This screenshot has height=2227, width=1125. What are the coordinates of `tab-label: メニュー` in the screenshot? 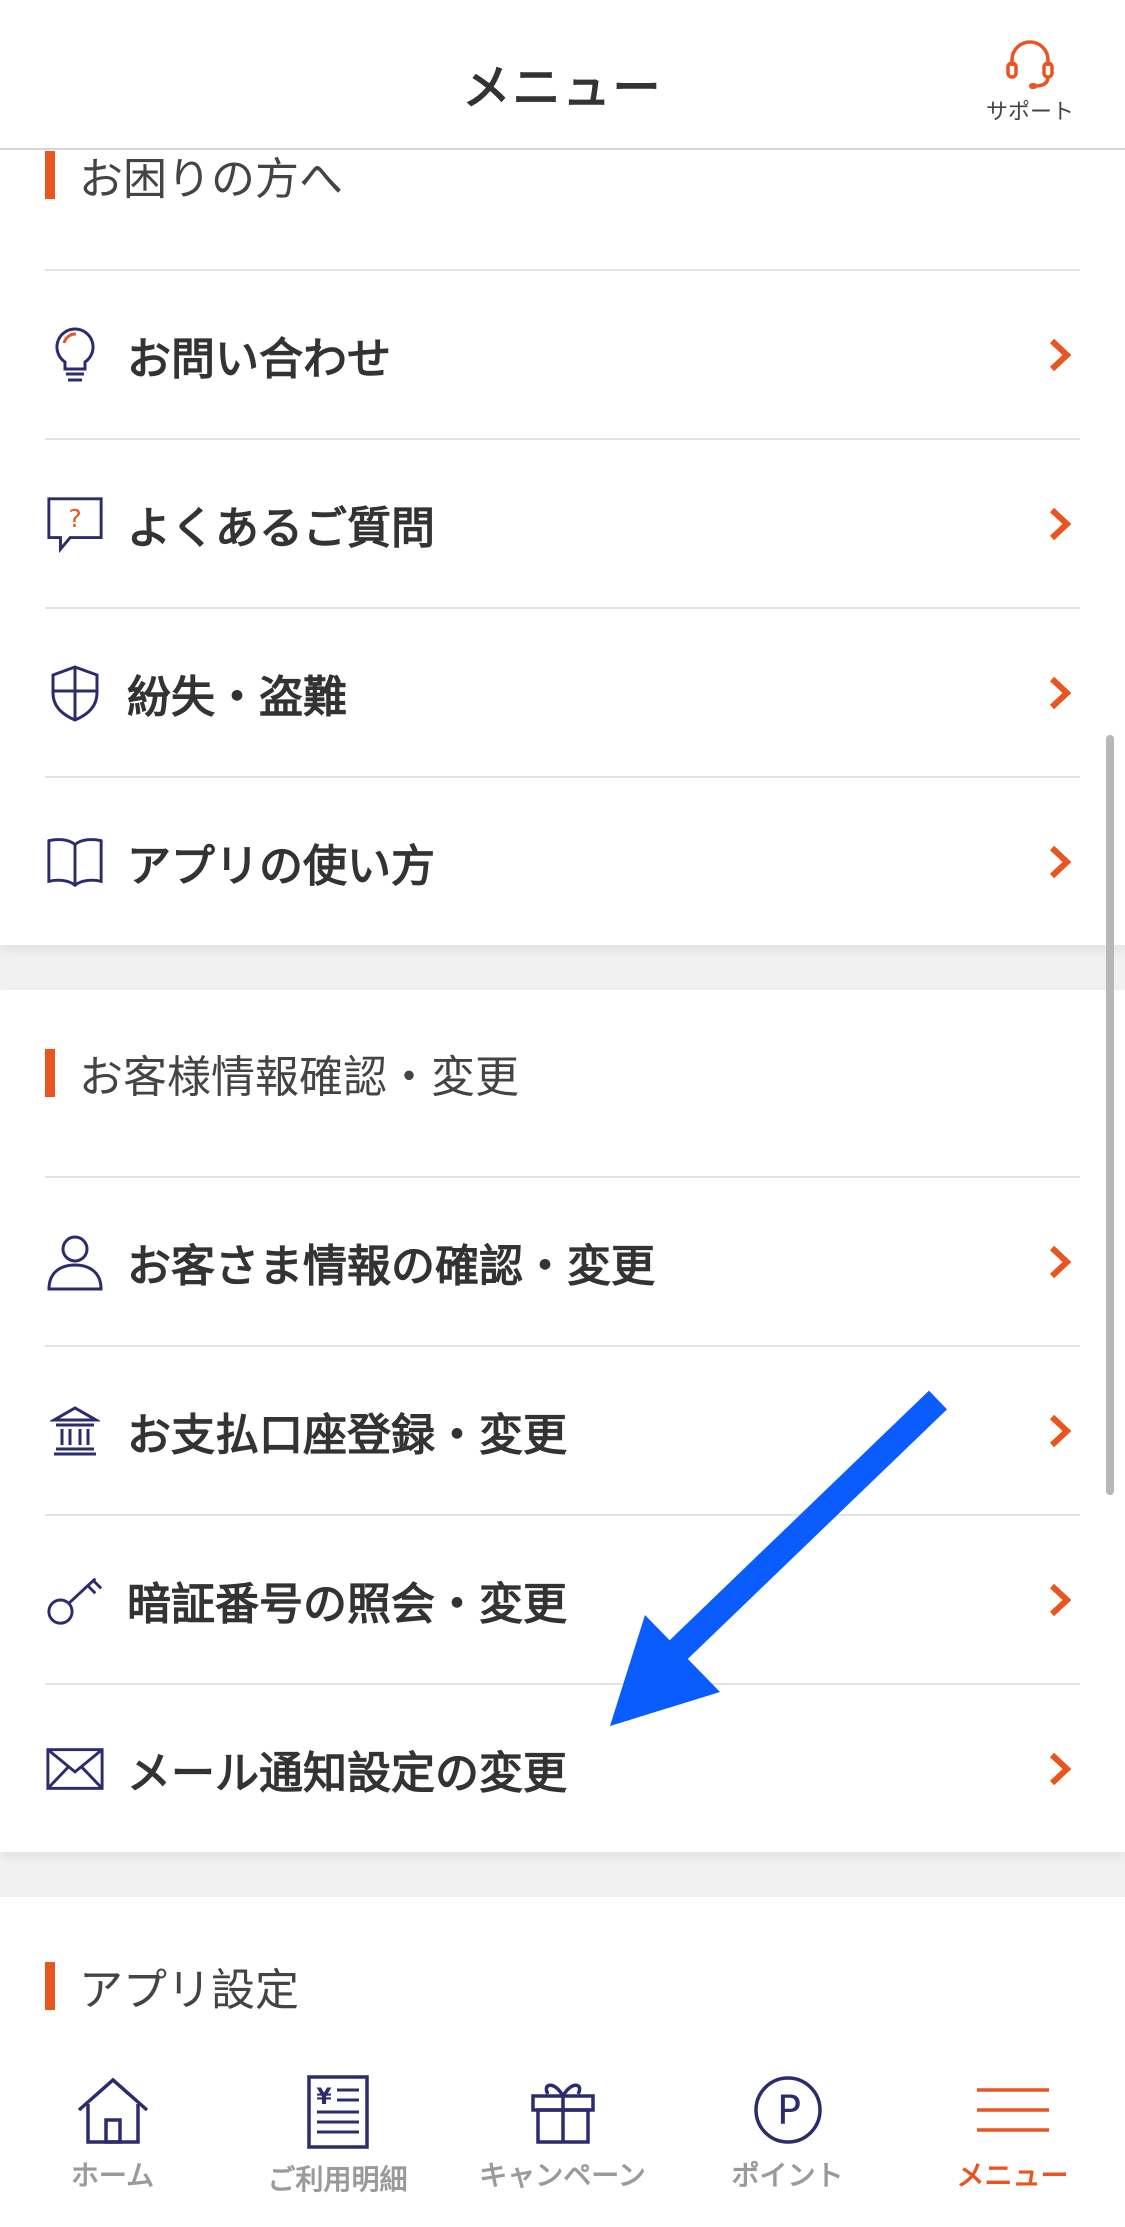 It's located at (1012, 2175).